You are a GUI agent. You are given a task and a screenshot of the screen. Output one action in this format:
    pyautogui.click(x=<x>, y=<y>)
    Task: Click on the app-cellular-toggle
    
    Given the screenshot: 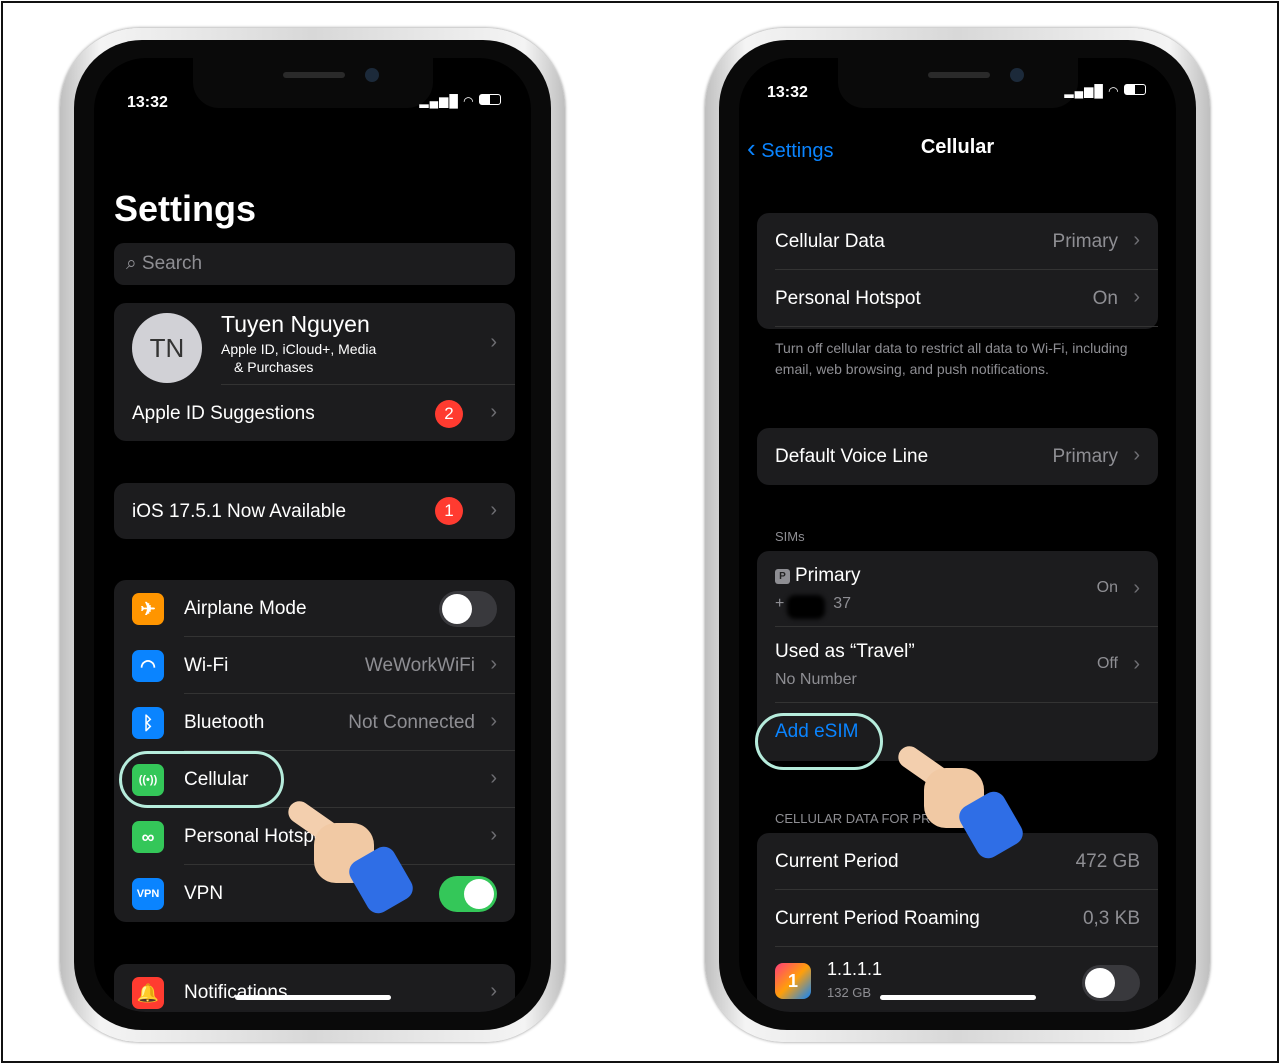 What is the action you would take?
    pyautogui.click(x=1111, y=983)
    